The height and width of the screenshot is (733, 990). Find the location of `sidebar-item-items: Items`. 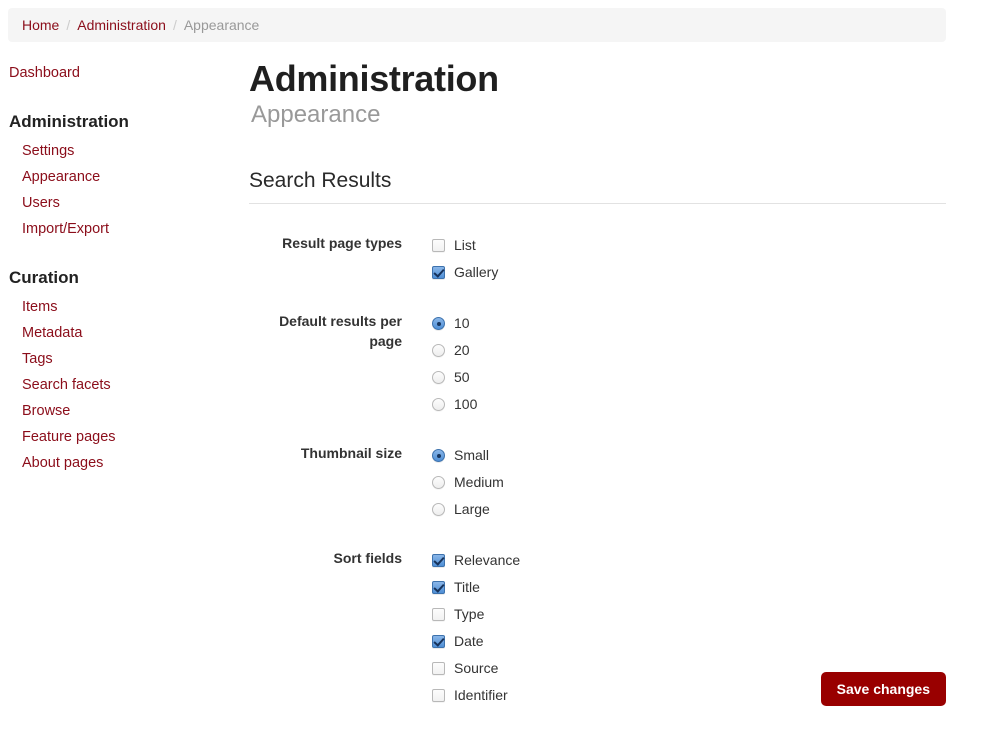

sidebar-item-items: Items is located at coordinates (126, 307).